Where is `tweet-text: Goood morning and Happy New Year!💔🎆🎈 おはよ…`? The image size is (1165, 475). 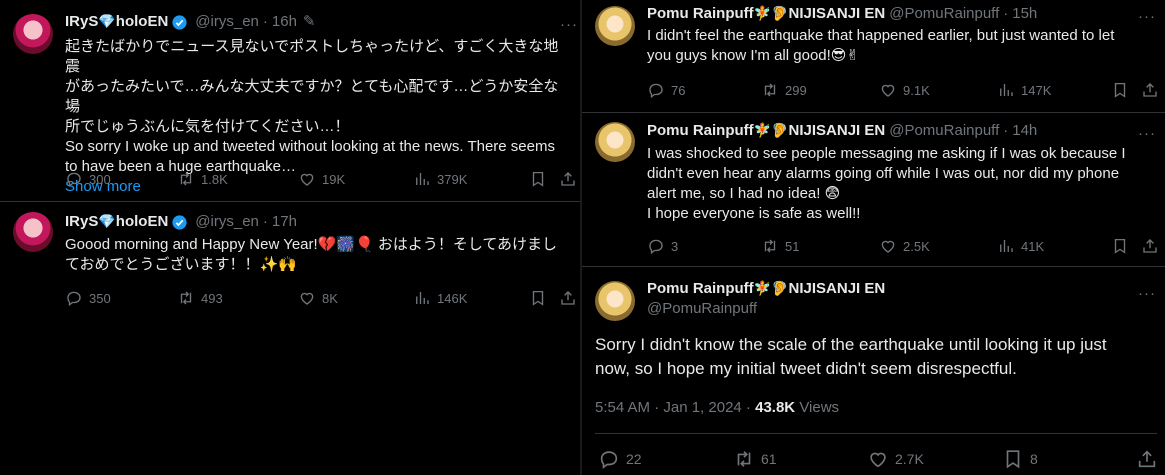
tweet-text: Goood morning and Happy New Year!💔🎆🎈 おはよ… is located at coordinates (317, 255).